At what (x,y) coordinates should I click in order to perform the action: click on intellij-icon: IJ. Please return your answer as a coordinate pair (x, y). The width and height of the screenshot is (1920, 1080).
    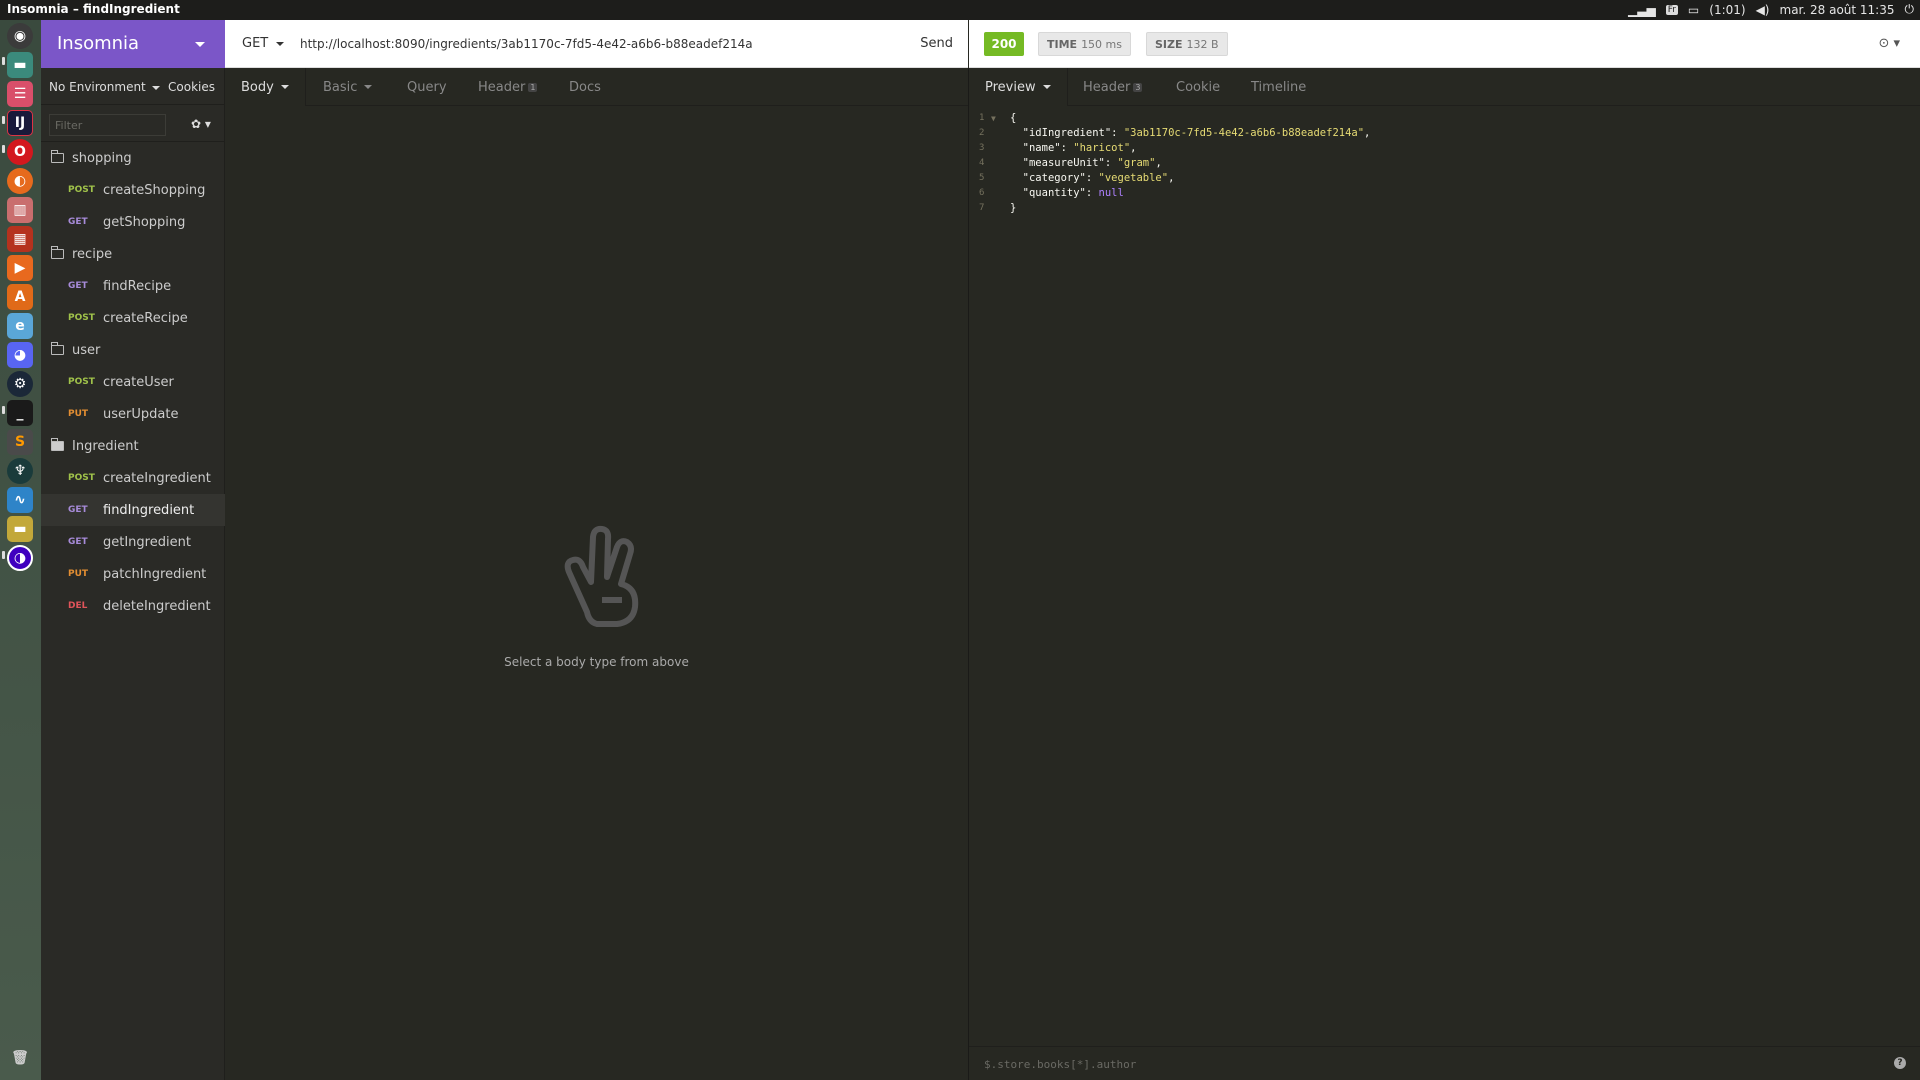
    Looking at the image, I should click on (20, 123).